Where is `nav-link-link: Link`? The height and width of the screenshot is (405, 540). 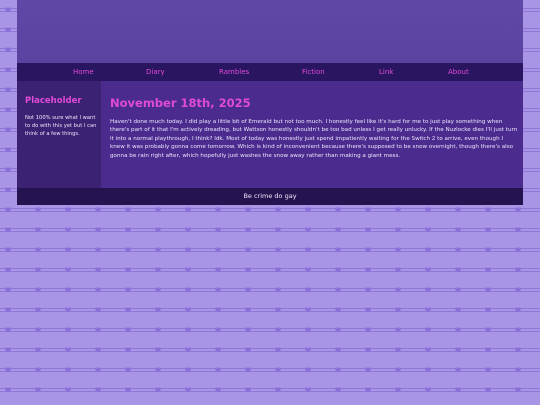
nav-link-link: Link is located at coordinates (386, 72).